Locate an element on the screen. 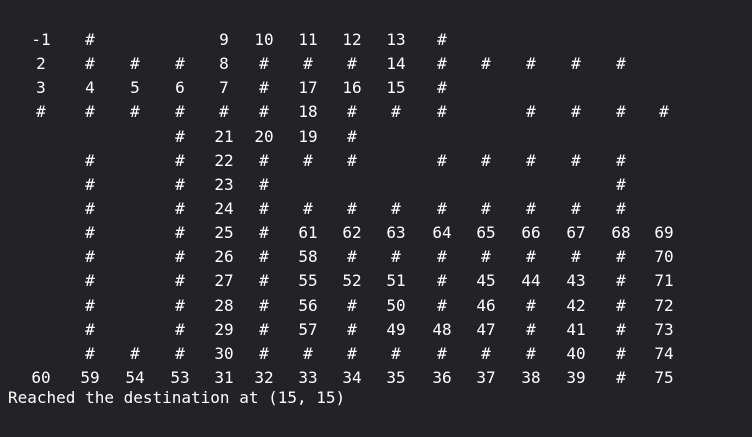  maze-step: 10 is located at coordinates (264, 39).